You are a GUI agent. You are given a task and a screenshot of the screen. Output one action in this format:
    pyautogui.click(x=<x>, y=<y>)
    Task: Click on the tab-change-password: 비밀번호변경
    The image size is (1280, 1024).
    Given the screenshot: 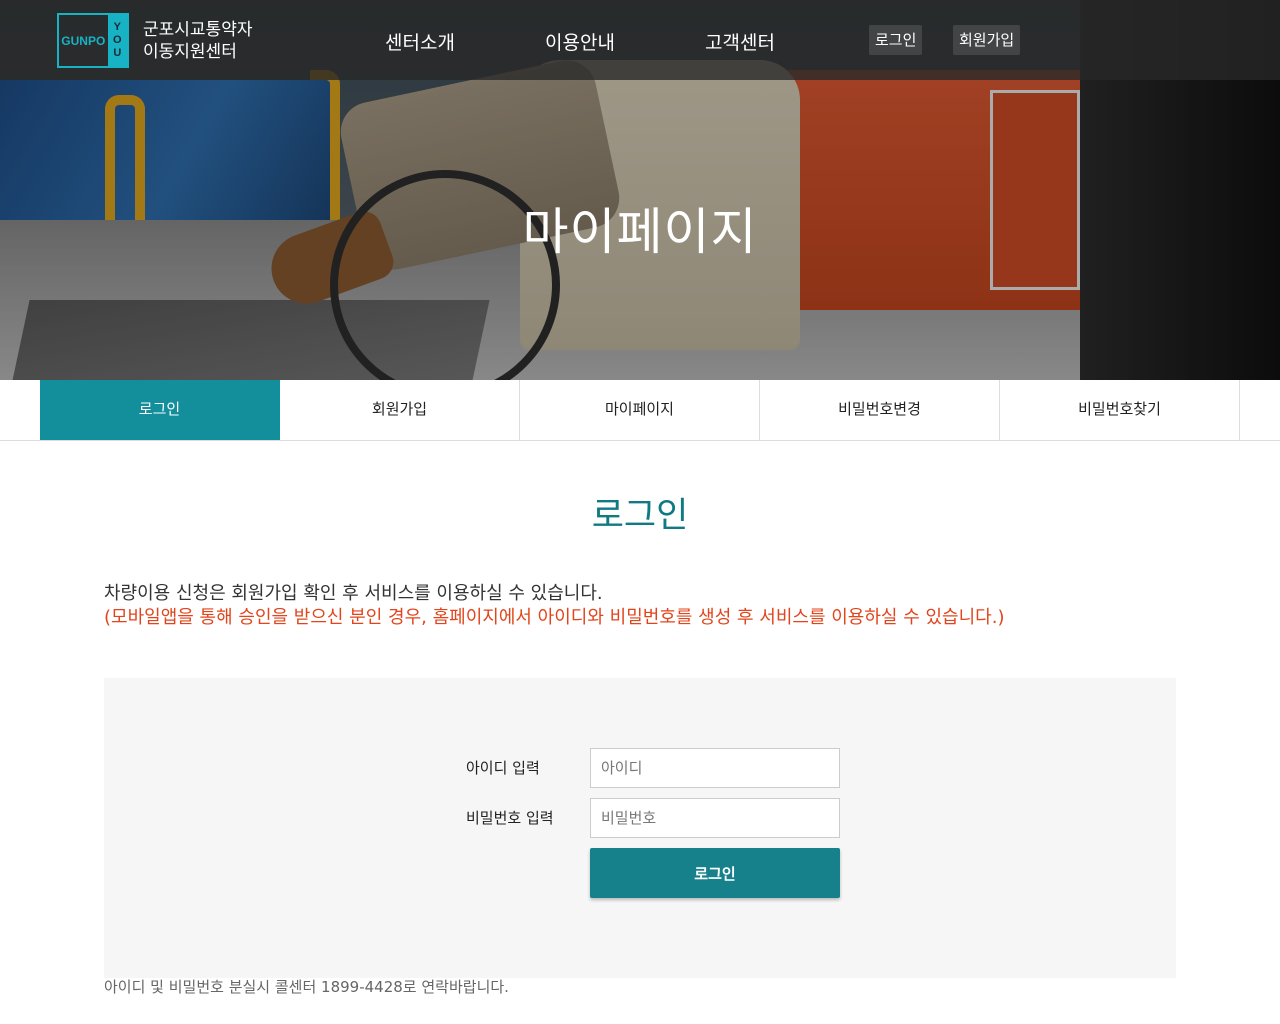 What is the action you would take?
    pyautogui.click(x=880, y=410)
    